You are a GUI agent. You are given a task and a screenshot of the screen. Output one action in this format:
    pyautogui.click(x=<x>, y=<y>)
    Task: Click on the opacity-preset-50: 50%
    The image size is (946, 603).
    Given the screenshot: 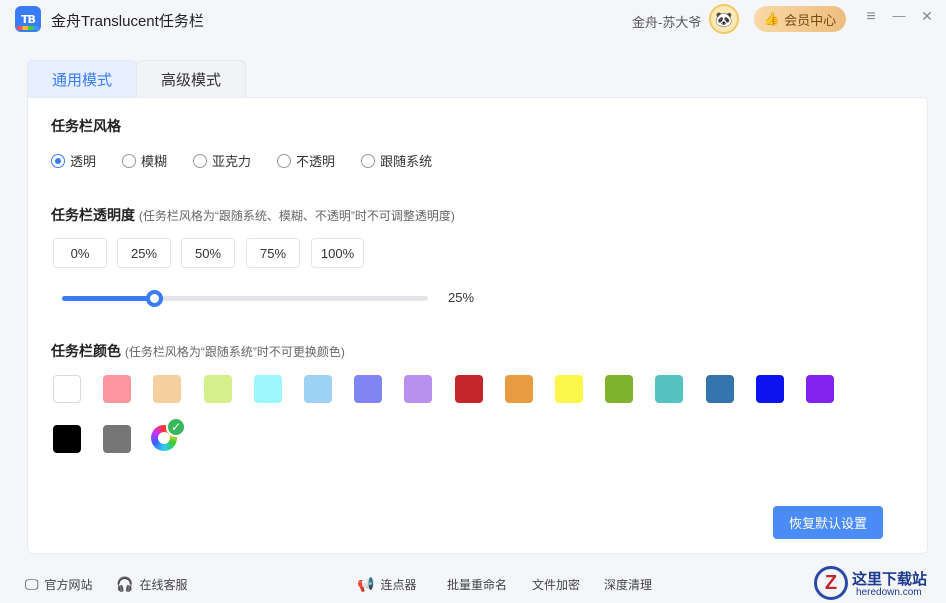 What is the action you would take?
    pyautogui.click(x=208, y=253)
    